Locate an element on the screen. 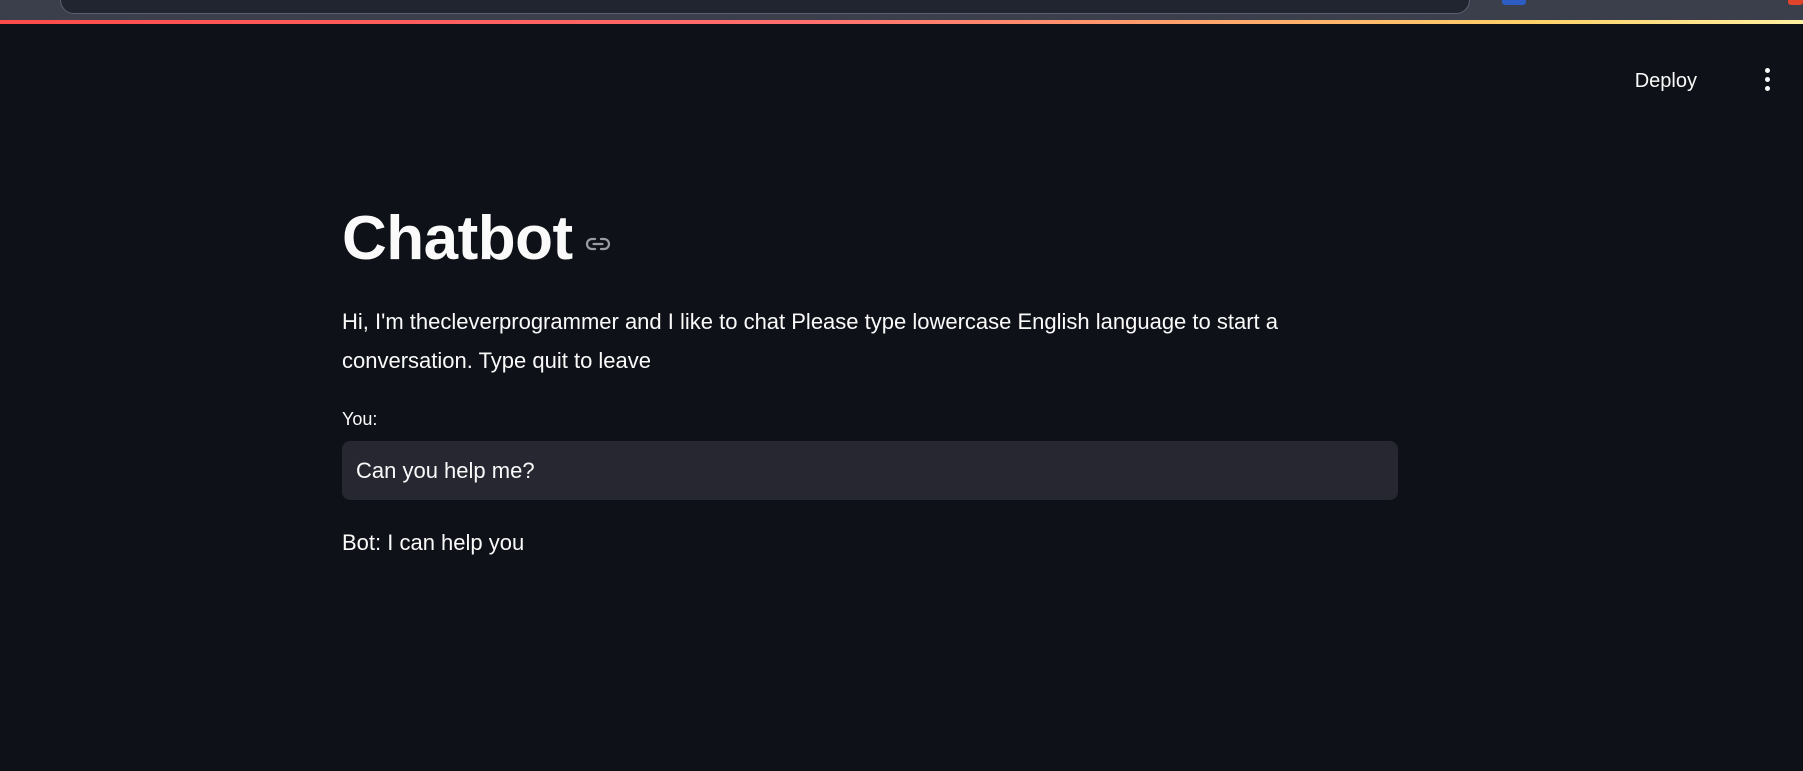  link-icon is located at coordinates (598, 244).